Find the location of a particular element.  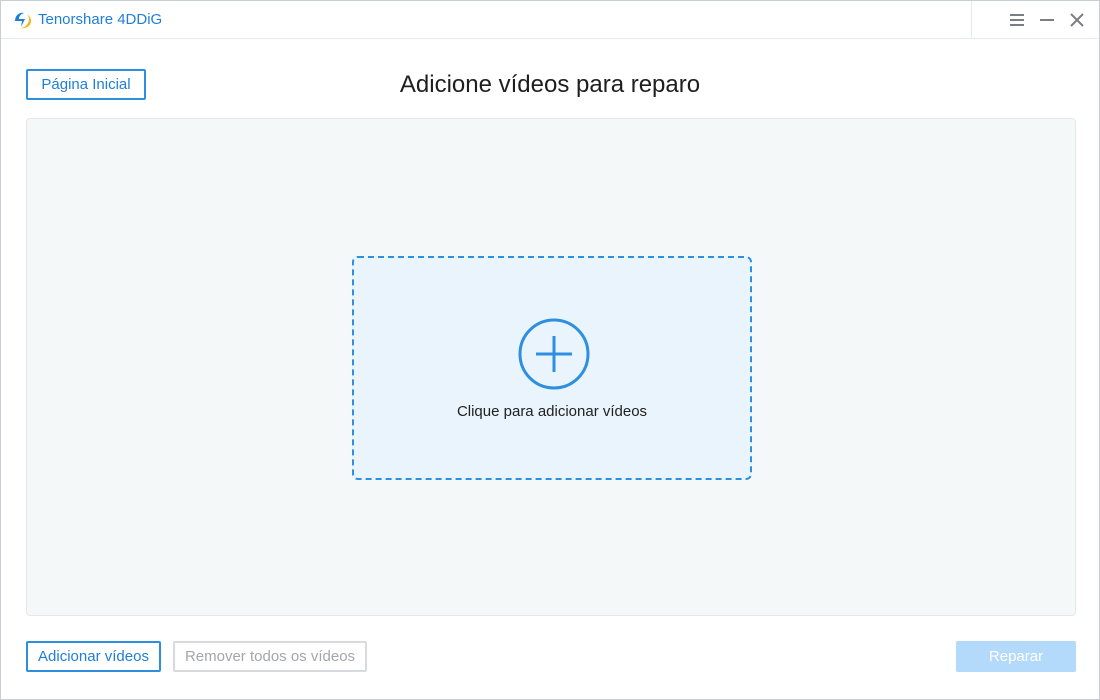

tenorshare-logo-icon is located at coordinates (22, 20).